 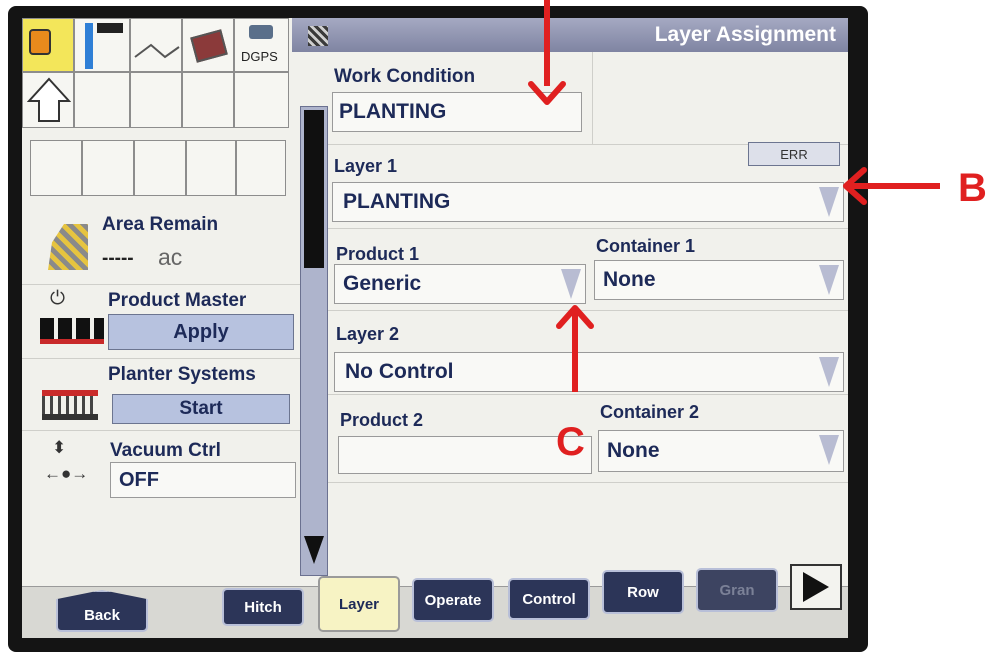 What do you see at coordinates (547, 43) in the screenshot?
I see `annotation-arrow-top-shaft` at bounding box center [547, 43].